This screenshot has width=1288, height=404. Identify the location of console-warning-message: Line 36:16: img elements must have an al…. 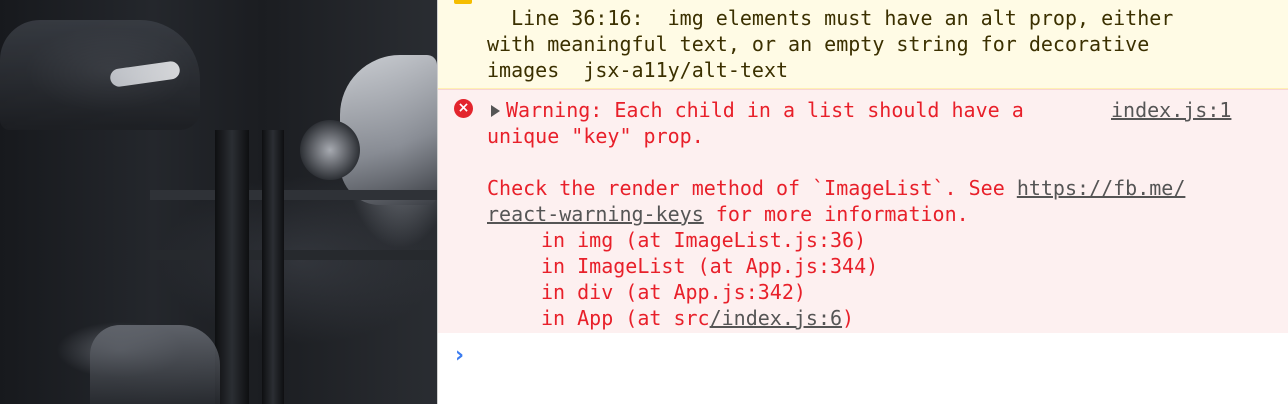
(863, 44).